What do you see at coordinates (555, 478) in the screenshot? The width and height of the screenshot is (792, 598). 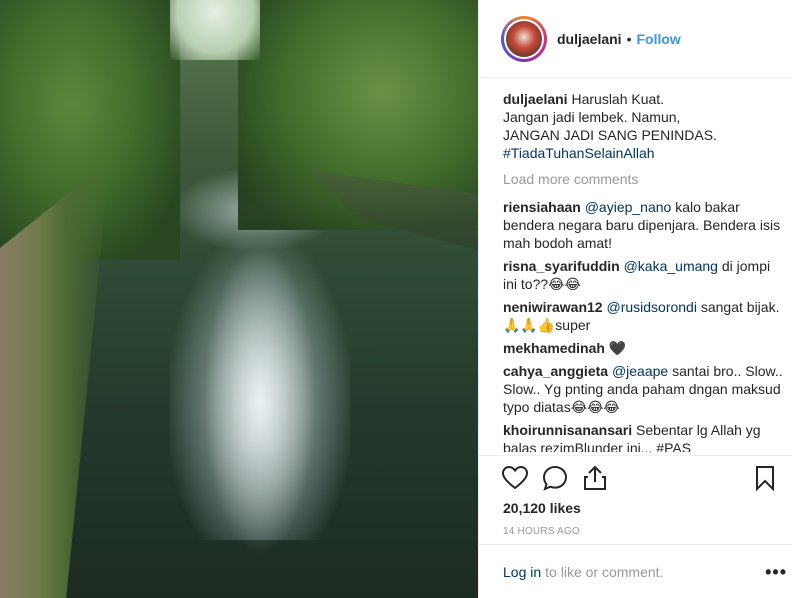 I see `speech-bubble-icon` at bounding box center [555, 478].